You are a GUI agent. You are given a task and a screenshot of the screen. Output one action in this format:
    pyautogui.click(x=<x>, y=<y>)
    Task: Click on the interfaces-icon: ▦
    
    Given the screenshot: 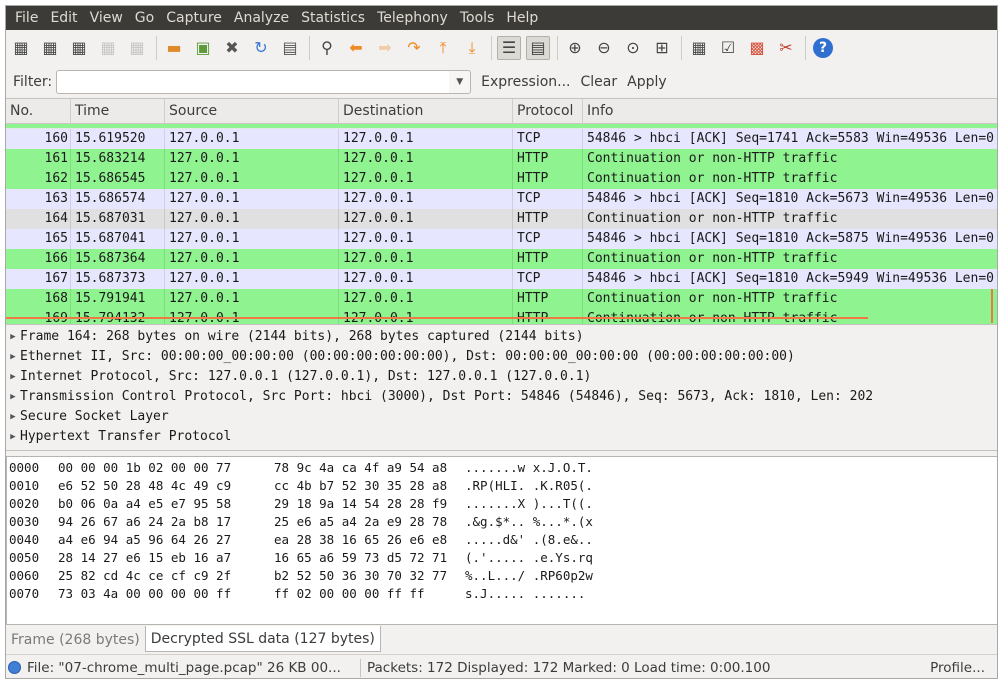 What is the action you would take?
    pyautogui.click(x=21, y=48)
    